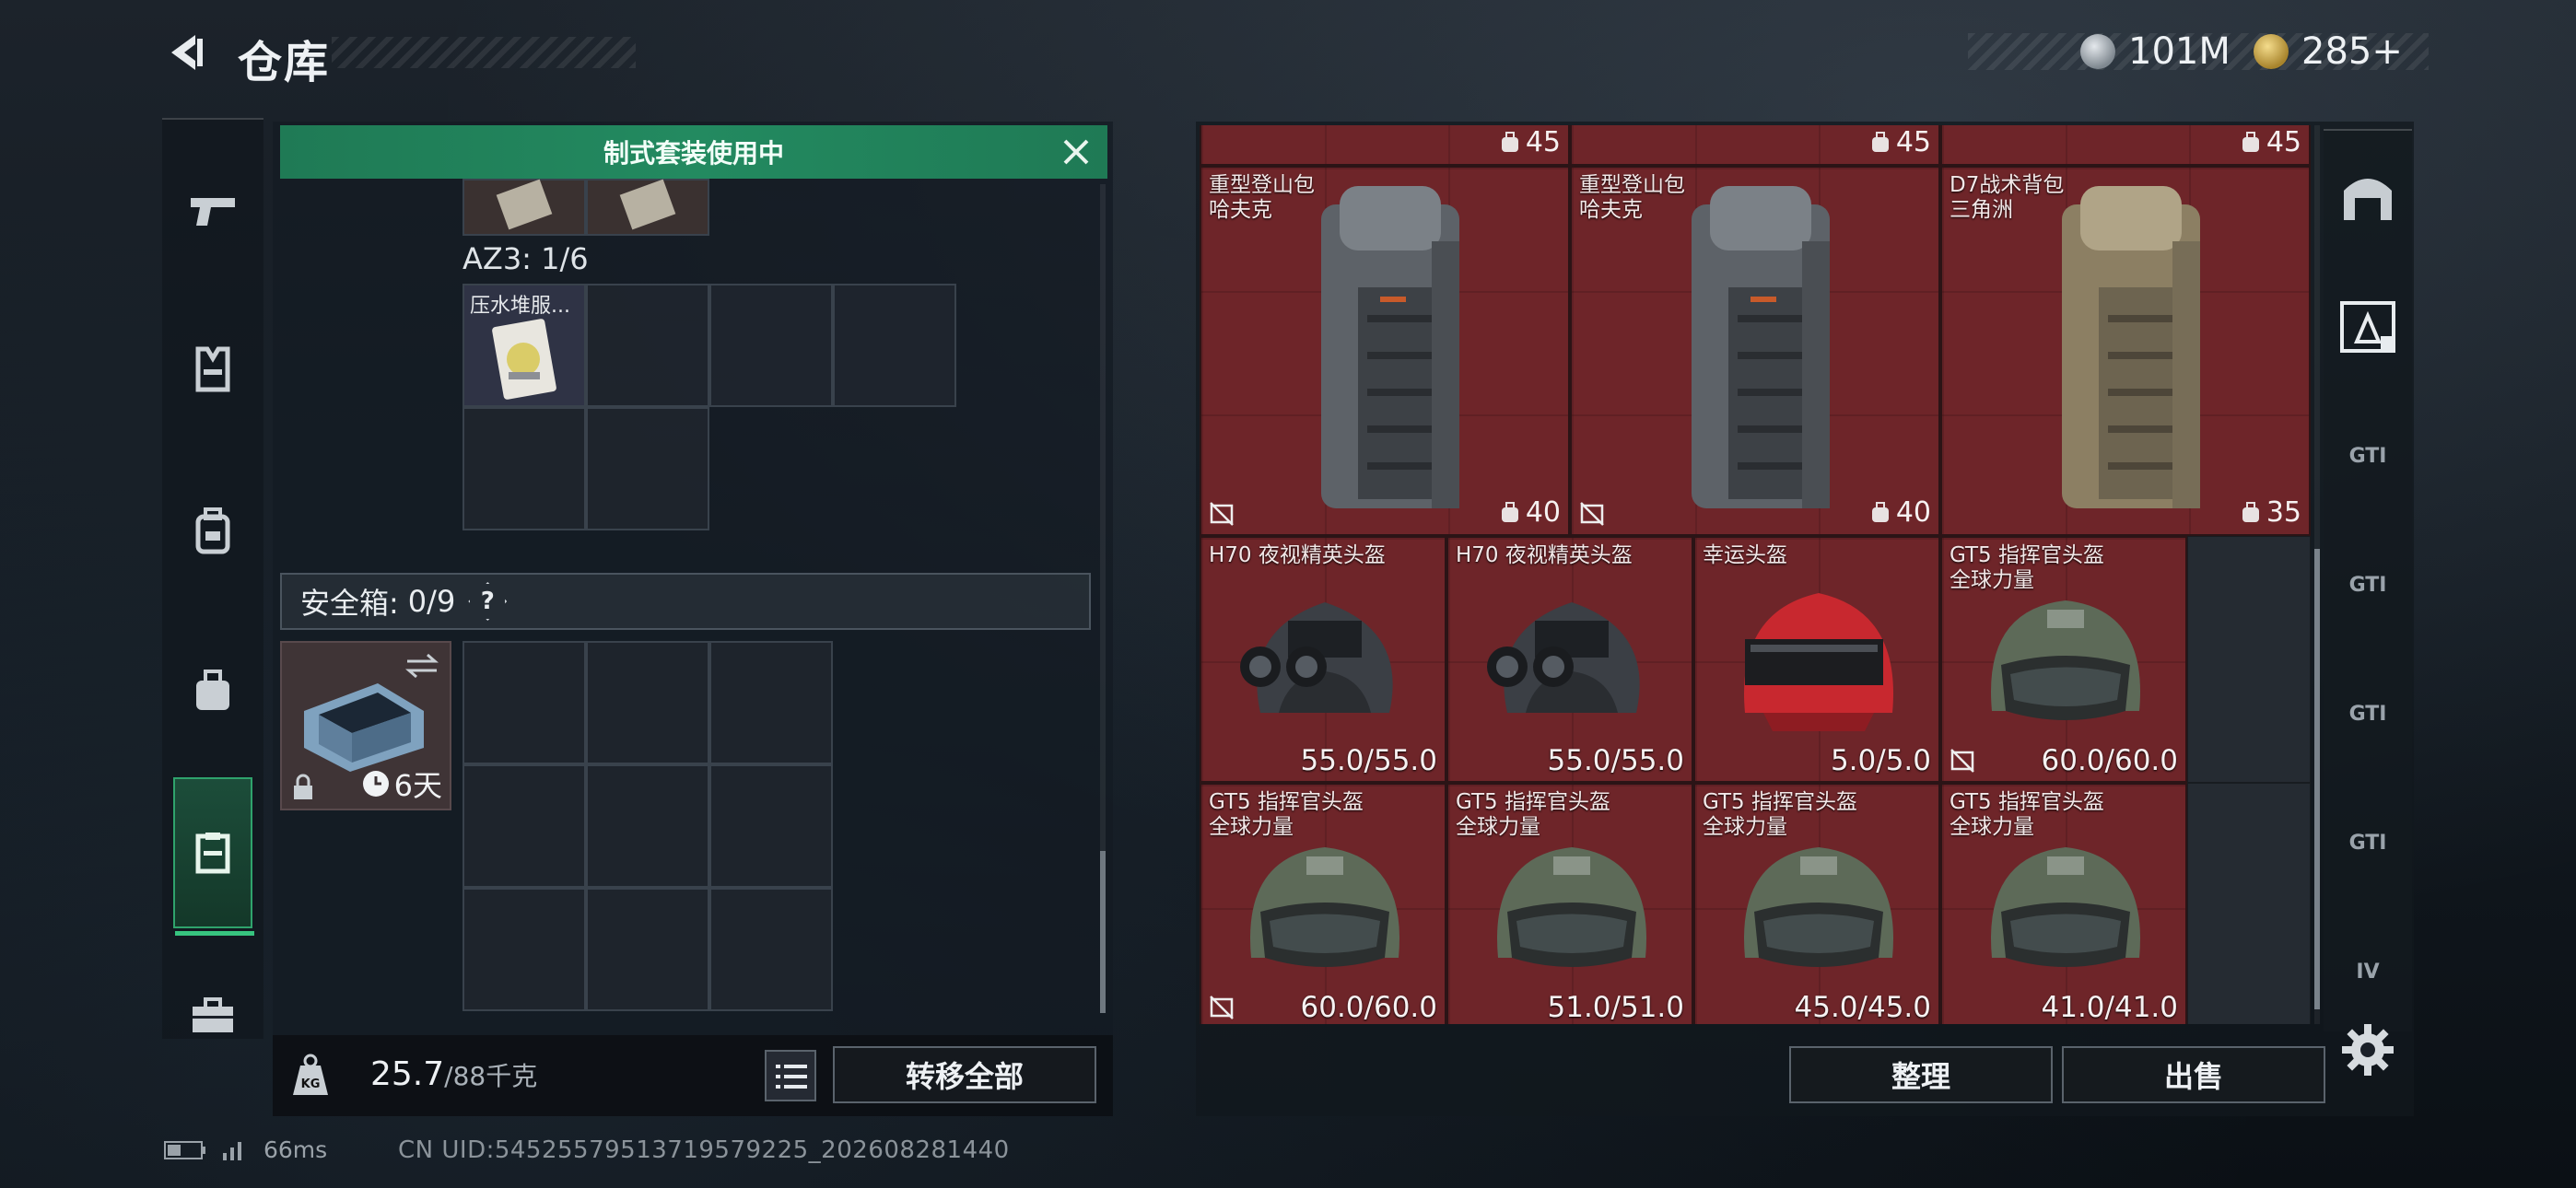 Image resolution: width=2576 pixels, height=1188 pixels. I want to click on capacity: 40, so click(1531, 512).